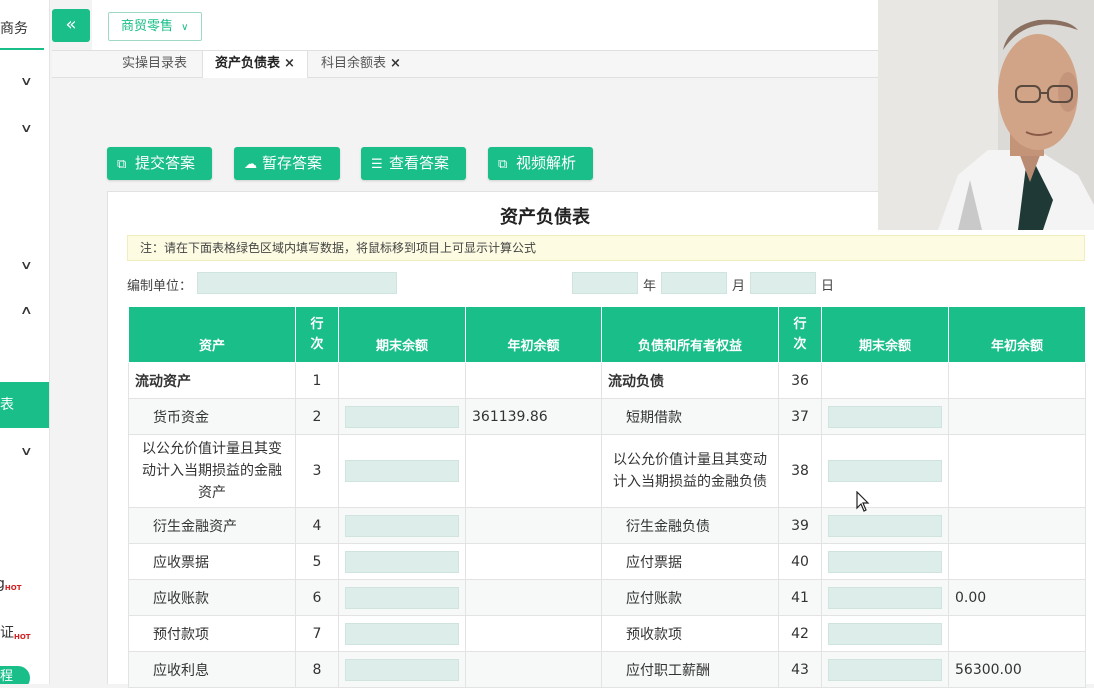  What do you see at coordinates (354, 63) in the screenshot?
I see `tab-label: 科目余额表` at bounding box center [354, 63].